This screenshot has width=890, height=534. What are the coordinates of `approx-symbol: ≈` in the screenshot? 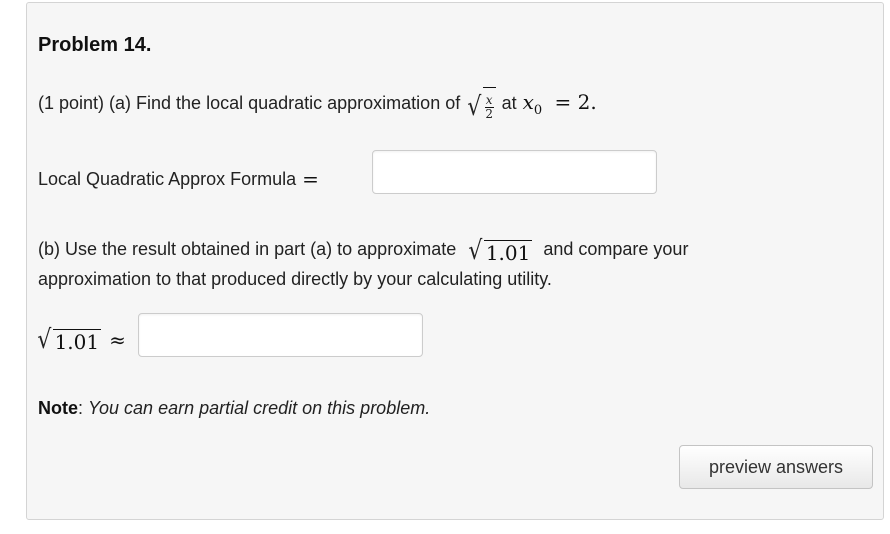 It's located at (117, 340).